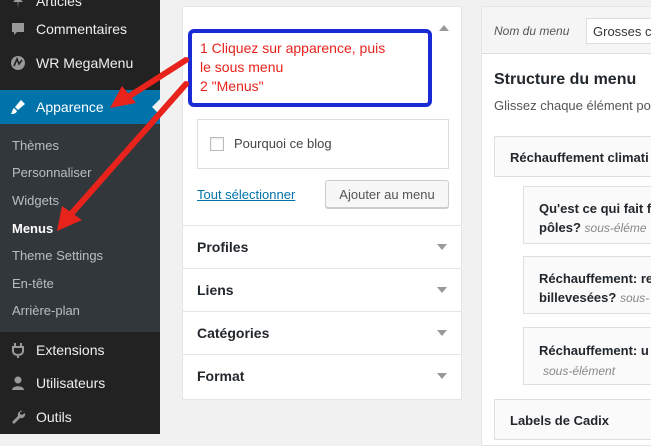  What do you see at coordinates (35, 200) in the screenshot?
I see `submenu-widgets: Widgets` at bounding box center [35, 200].